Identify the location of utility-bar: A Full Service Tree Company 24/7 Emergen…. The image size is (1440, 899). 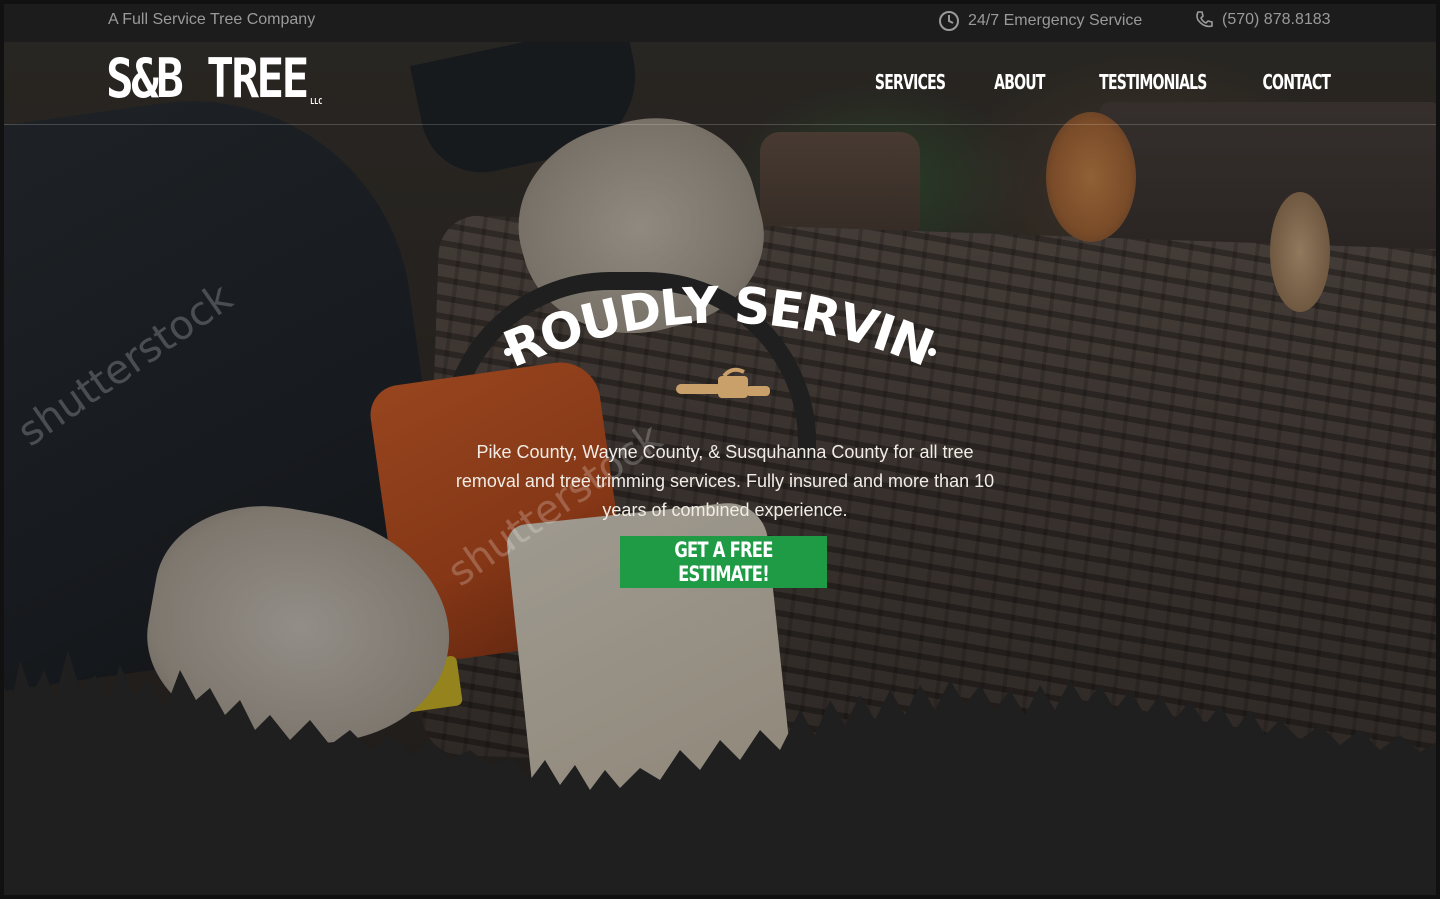
(720, 21).